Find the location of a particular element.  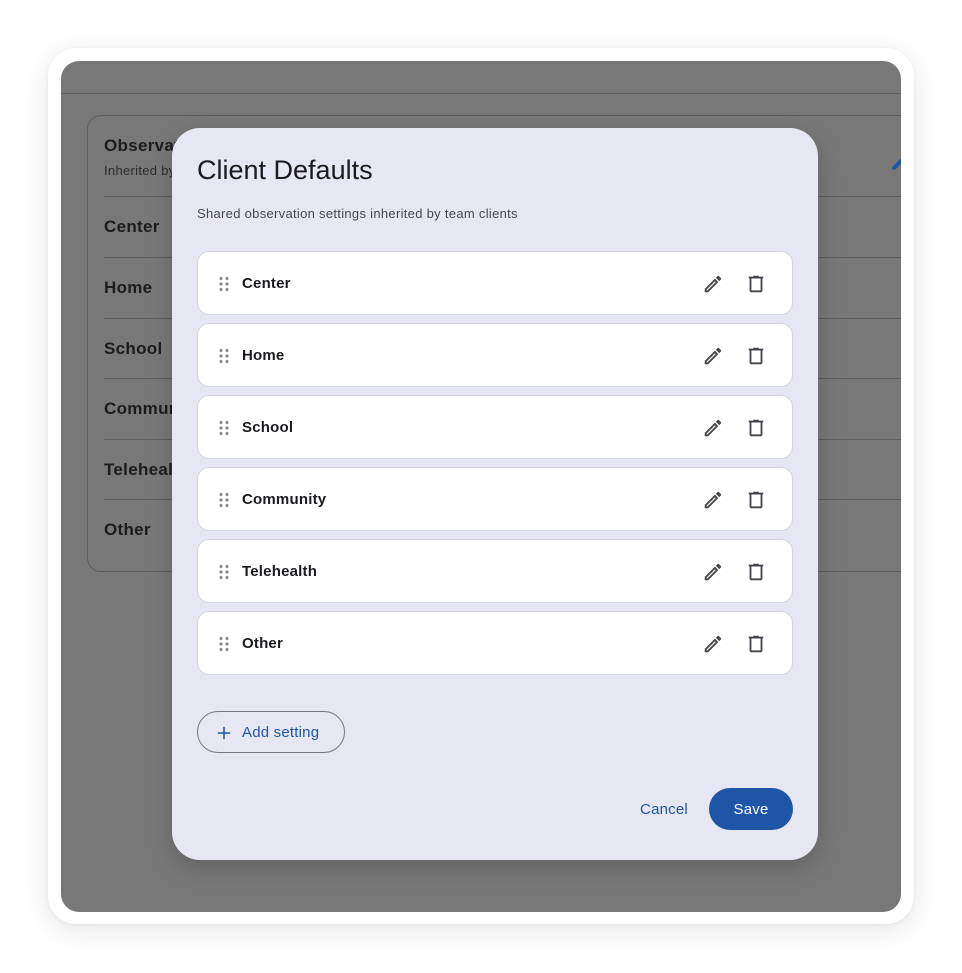

setting-item-label: School is located at coordinates (268, 427).